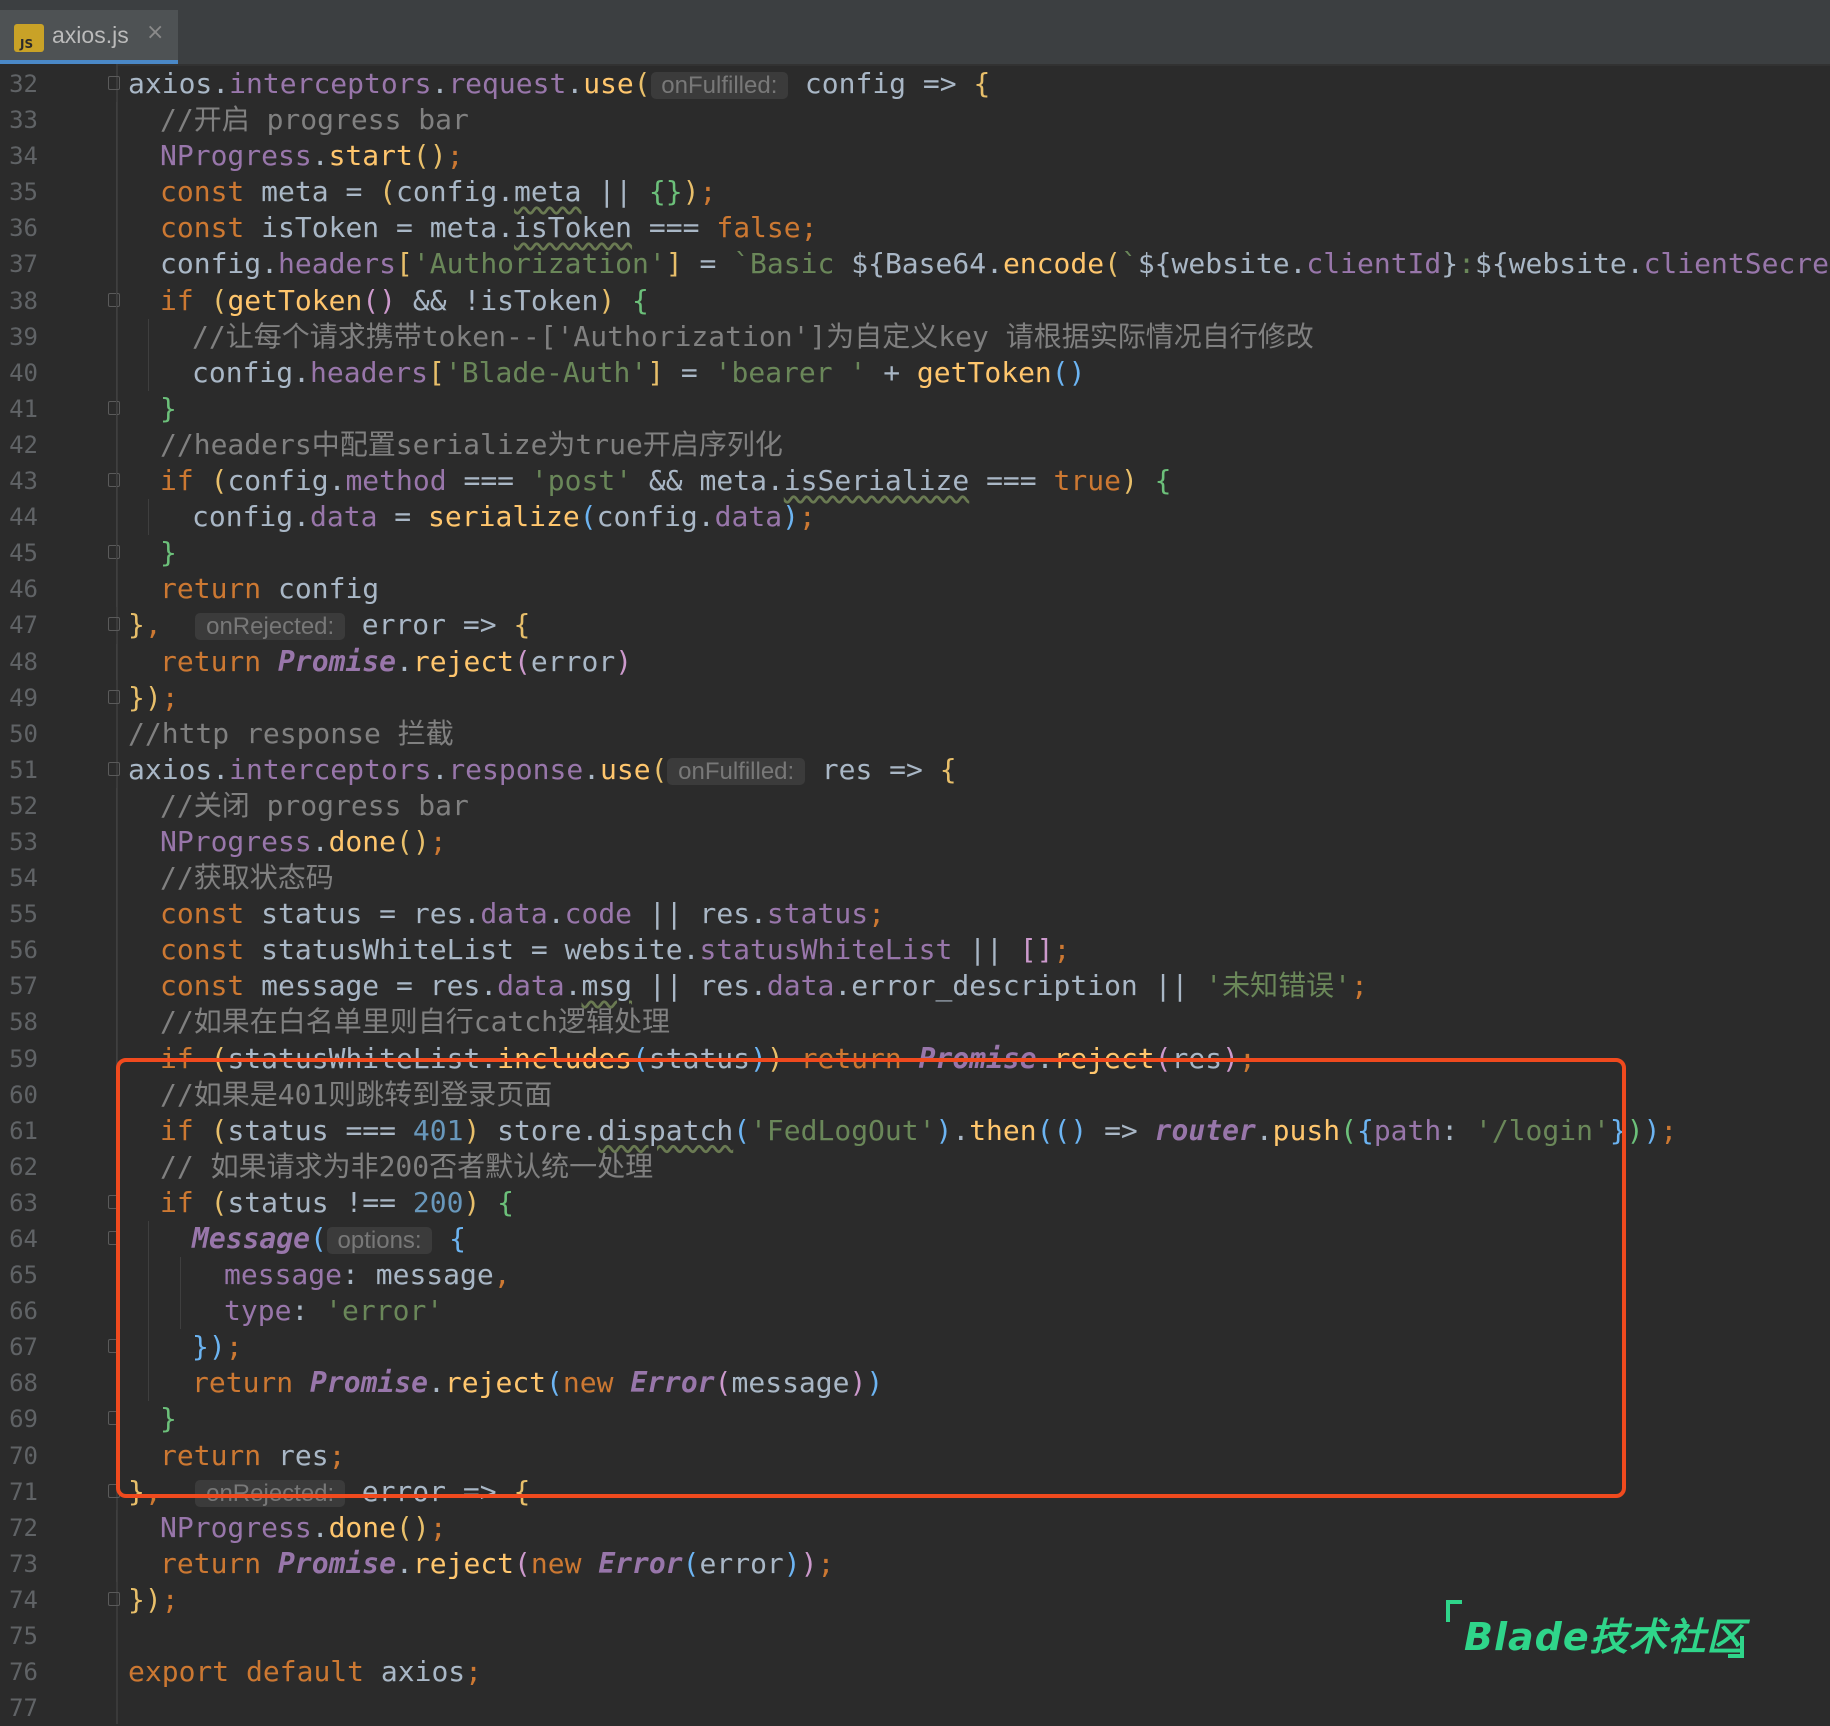 Image resolution: width=1830 pixels, height=1726 pixels. Describe the element at coordinates (915, 878) in the screenshot. I see `code-line: 54 //获取状态码` at that location.